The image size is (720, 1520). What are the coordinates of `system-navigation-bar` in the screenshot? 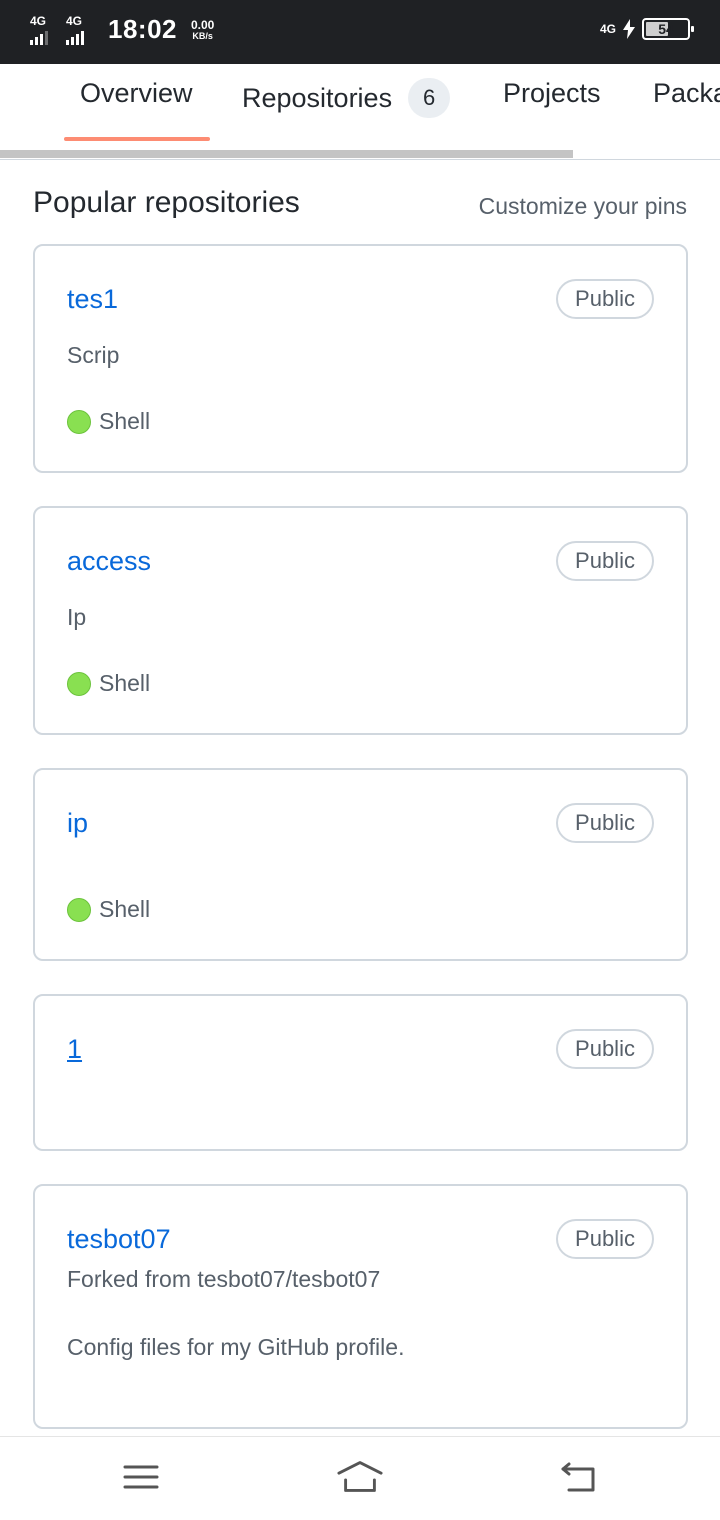 It's located at (360, 1478).